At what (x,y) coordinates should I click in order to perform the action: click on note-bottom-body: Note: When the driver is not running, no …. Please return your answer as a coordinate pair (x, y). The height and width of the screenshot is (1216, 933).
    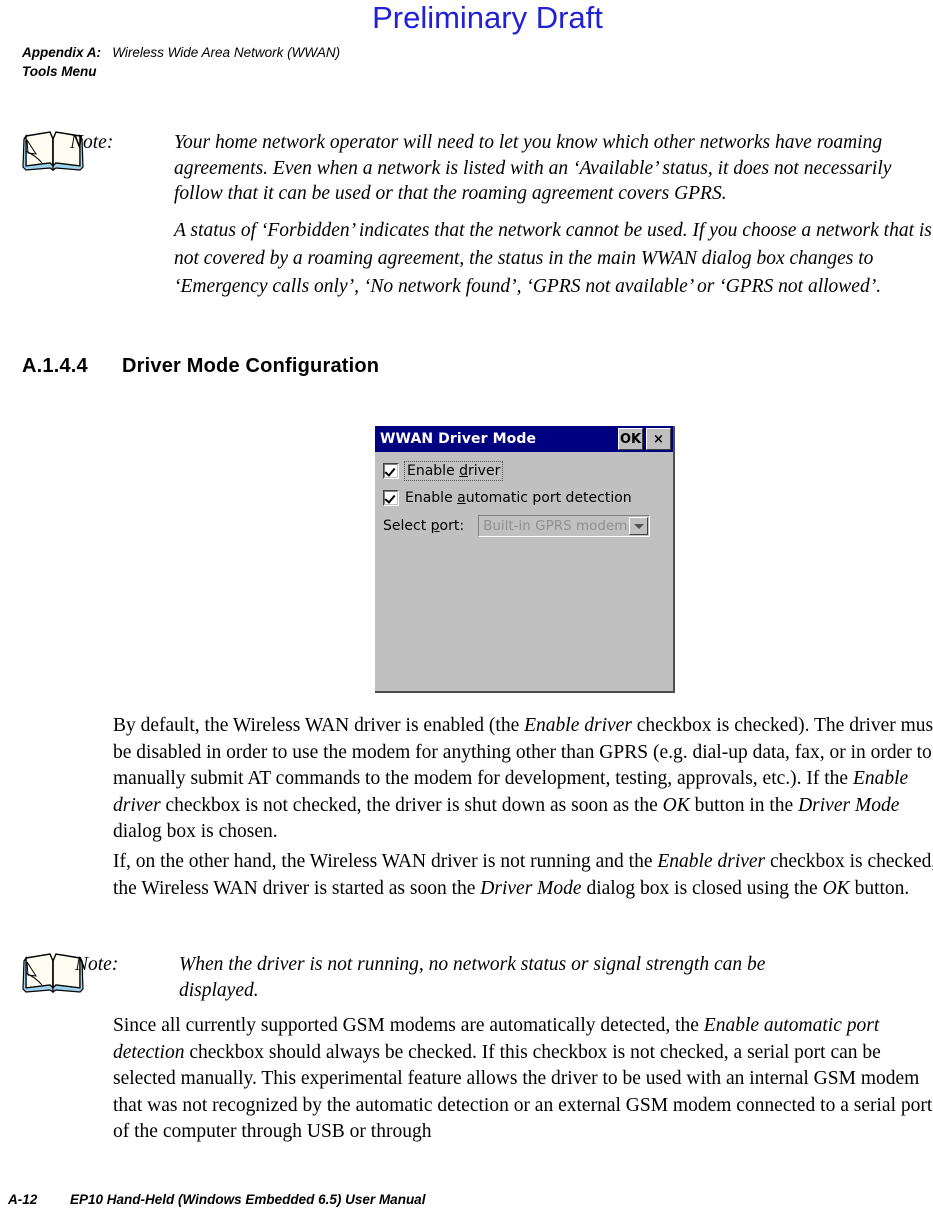
    Looking at the image, I should click on (451, 977).